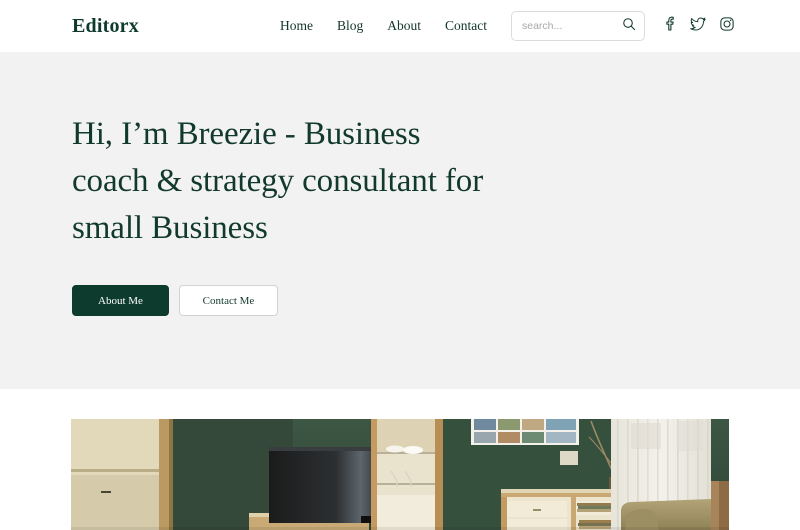 This screenshot has width=800, height=530. I want to click on nav-item-about: About, so click(404, 26).